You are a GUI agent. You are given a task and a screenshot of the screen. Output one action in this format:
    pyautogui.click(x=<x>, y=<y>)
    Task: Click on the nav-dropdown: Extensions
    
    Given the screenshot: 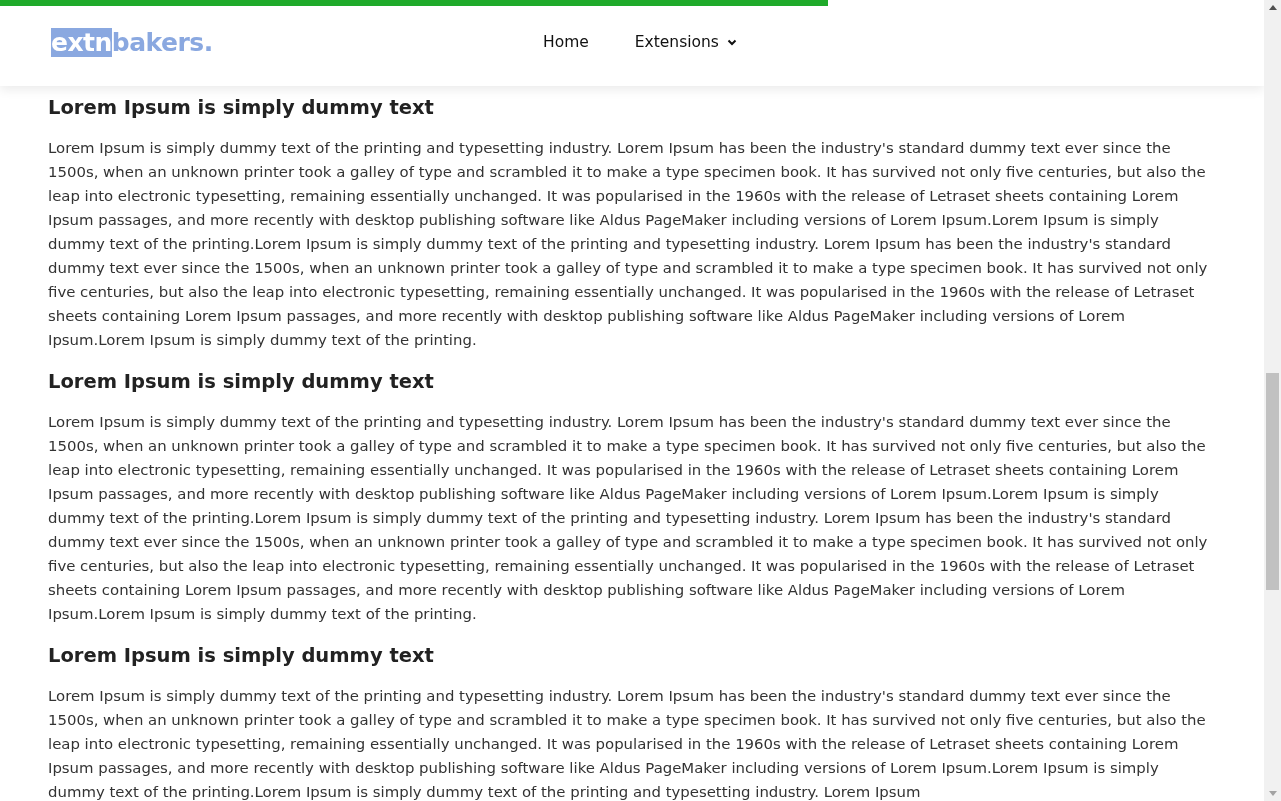 What is the action you would take?
    pyautogui.click(x=685, y=42)
    